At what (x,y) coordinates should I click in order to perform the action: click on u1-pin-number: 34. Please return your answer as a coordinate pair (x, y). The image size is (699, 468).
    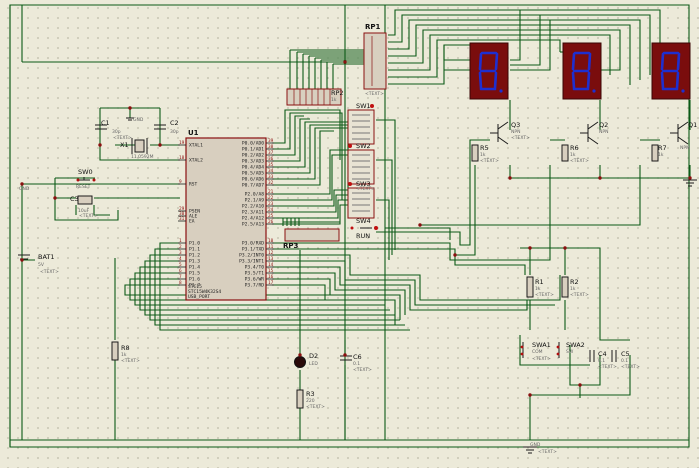
    Looking at the image, I should click on (271, 171).